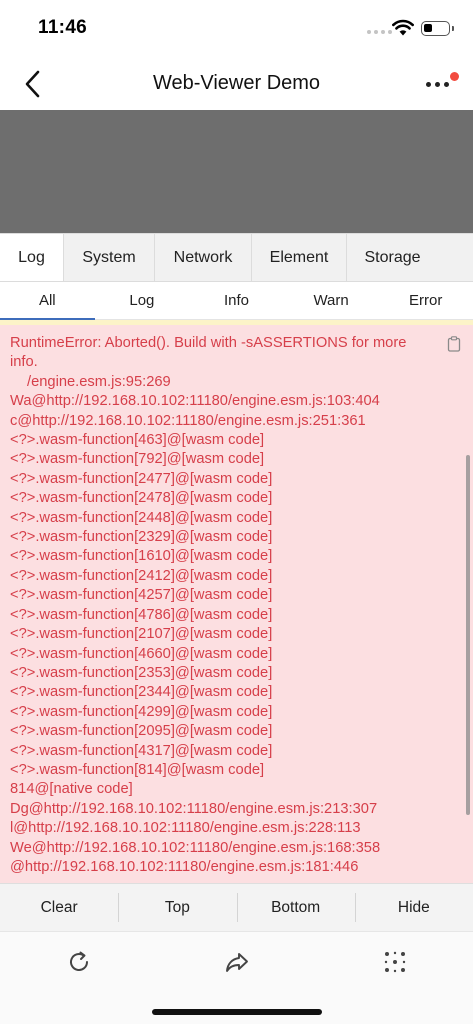  I want to click on tab-log: Log, so click(32, 257).